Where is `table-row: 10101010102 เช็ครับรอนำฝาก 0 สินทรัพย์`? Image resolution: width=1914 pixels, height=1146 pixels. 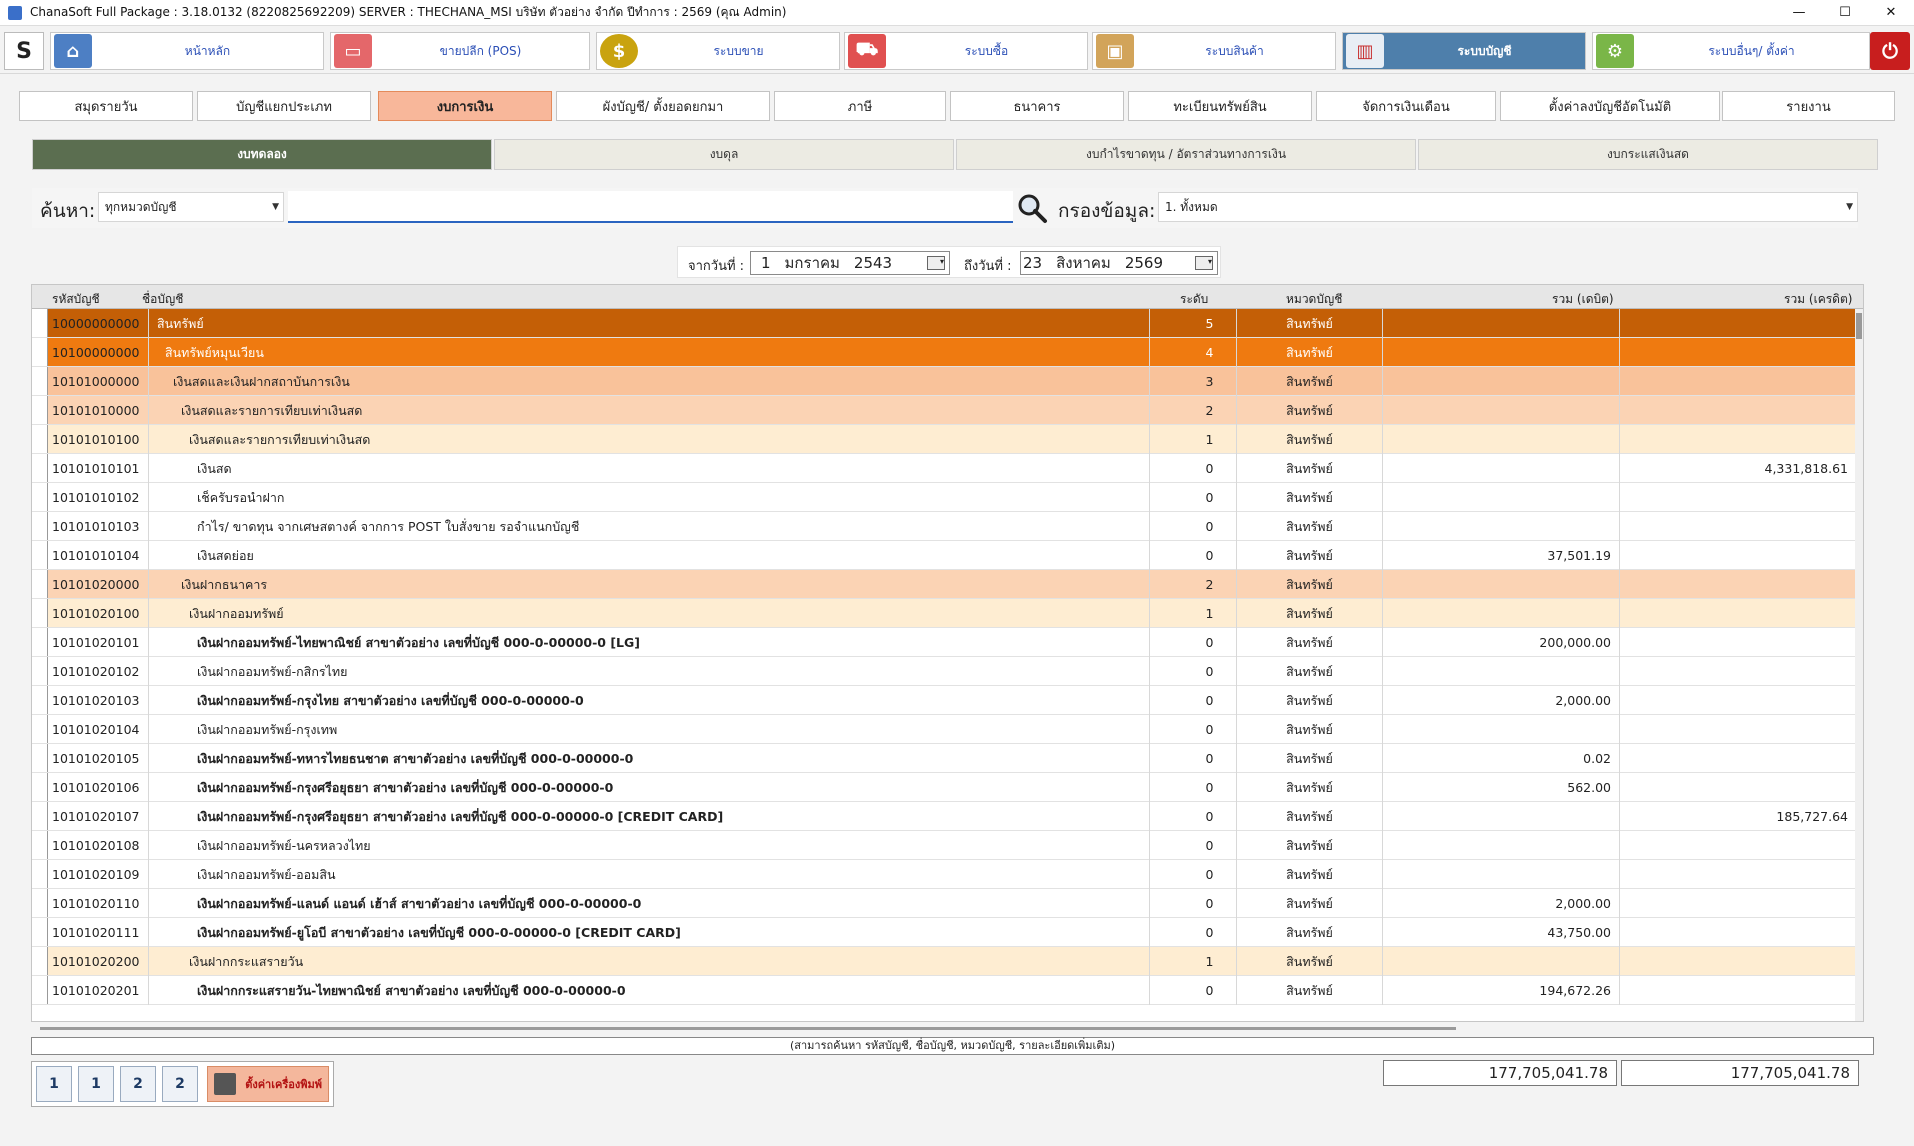 table-row: 10101010102 เช็ครับรอนำฝาก 0 สินทรัพย์ is located at coordinates (944, 497).